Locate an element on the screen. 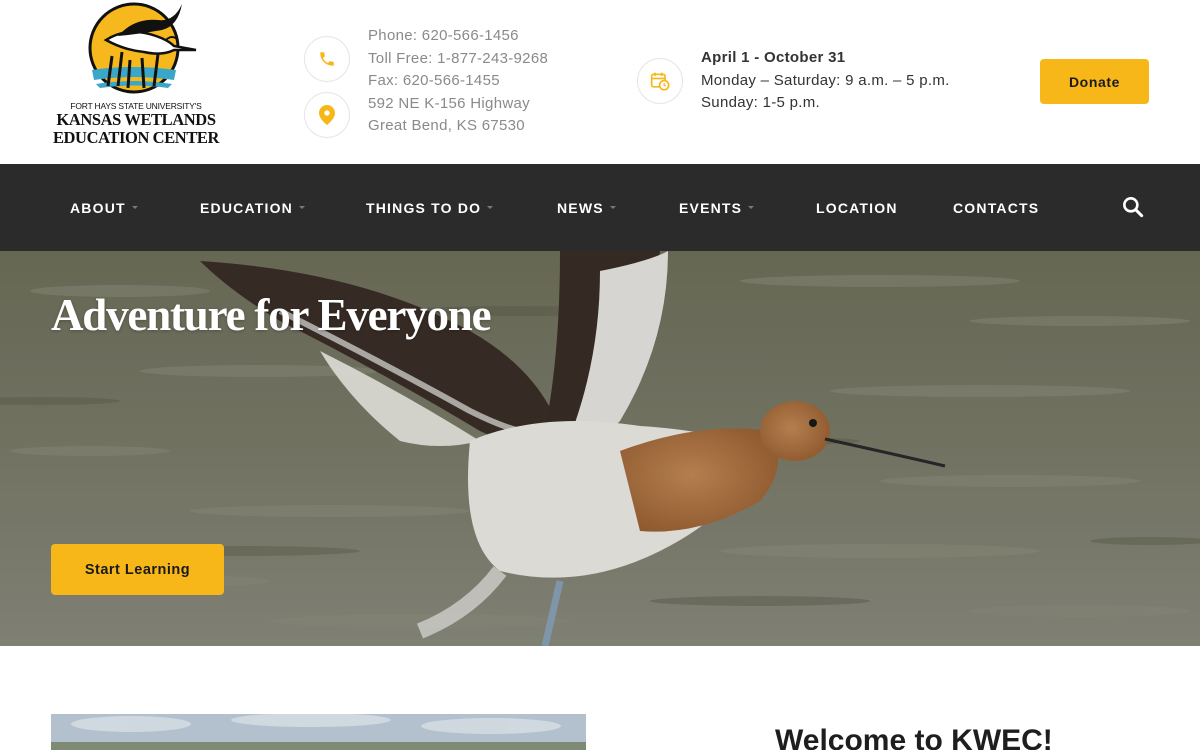 The height and width of the screenshot is (750, 1200). nav-item-education: EDUCATION is located at coordinates (252, 207).